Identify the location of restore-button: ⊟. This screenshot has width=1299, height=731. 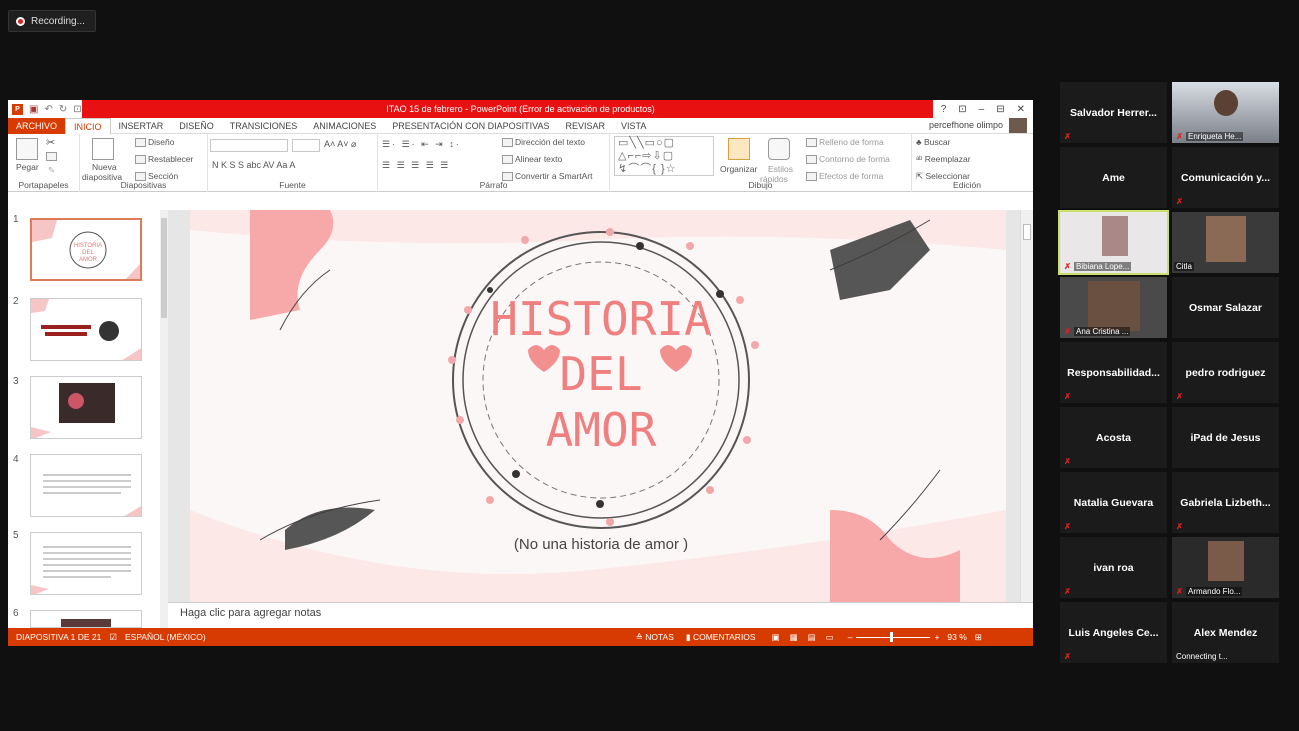
(1000, 109).